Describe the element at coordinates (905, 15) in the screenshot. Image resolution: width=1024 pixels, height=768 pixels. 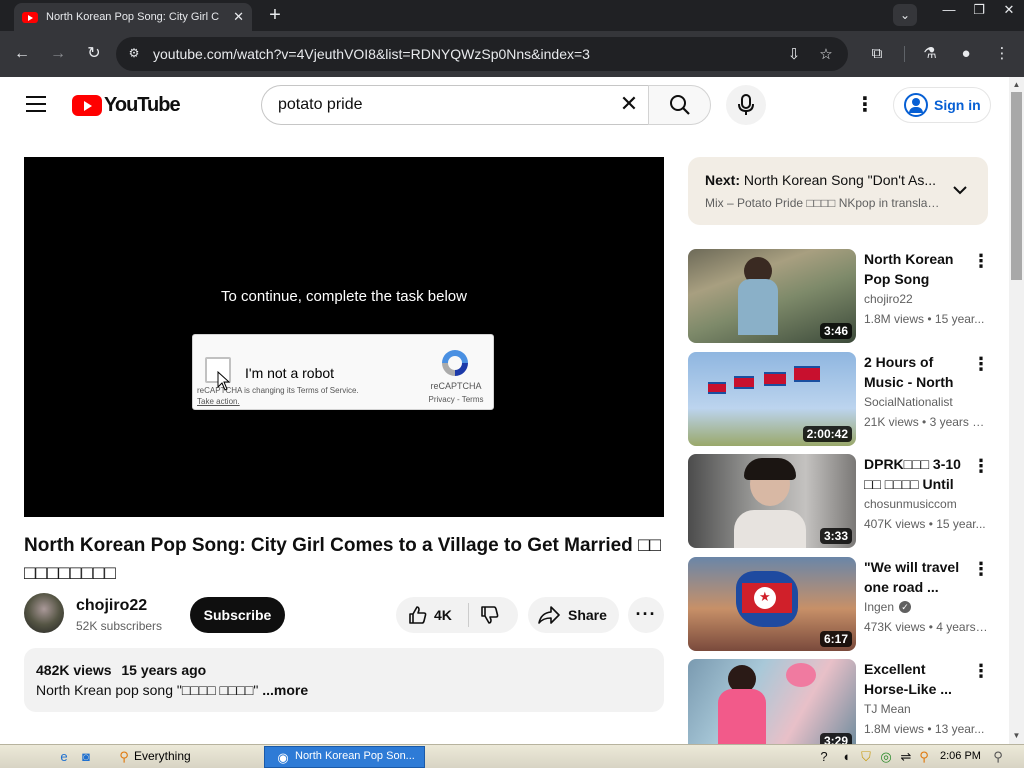
I see `tab-search-chevron-icon: ⌄` at that location.